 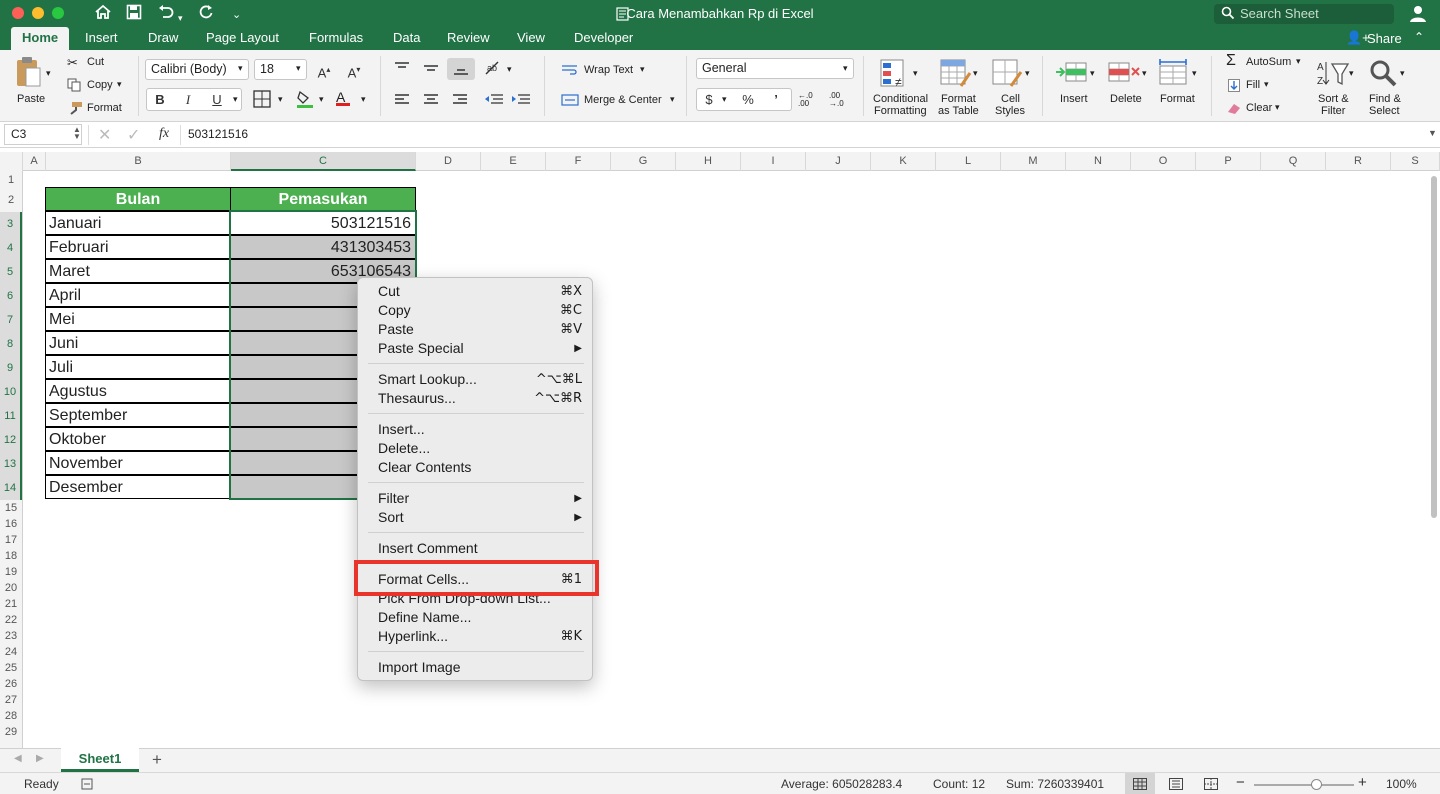 What do you see at coordinates (608, 70) in the screenshot?
I see `wrap-text-button: Wrap Text` at bounding box center [608, 70].